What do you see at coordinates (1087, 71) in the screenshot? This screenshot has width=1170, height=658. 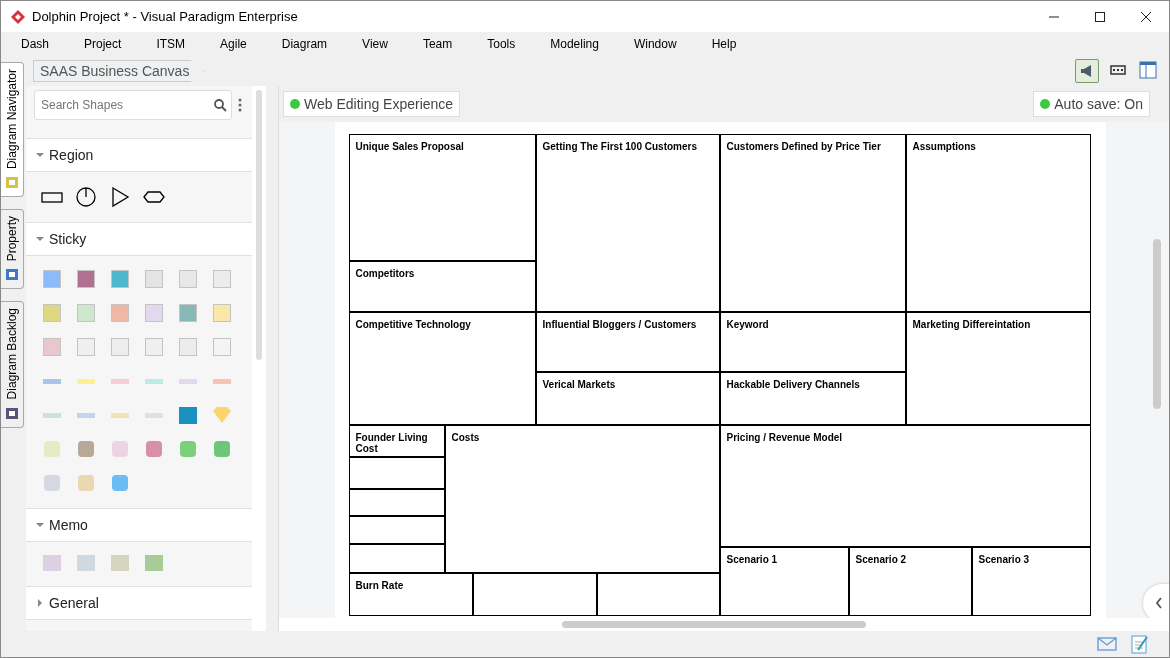 I see `megaphone-icon` at bounding box center [1087, 71].